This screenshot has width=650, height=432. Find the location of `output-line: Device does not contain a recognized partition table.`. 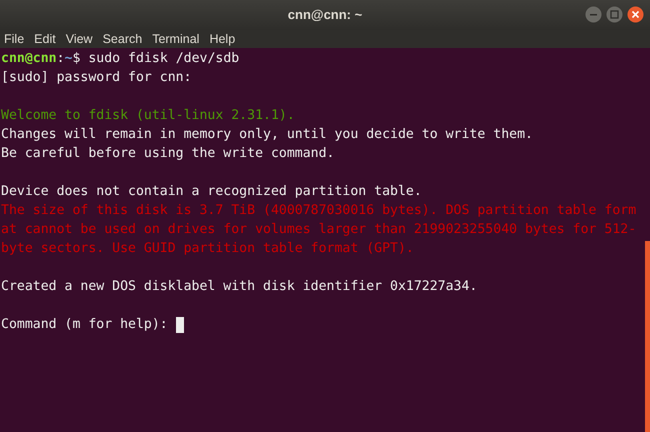

output-line: Device does not contain a recognized partition table. is located at coordinates (211, 191).